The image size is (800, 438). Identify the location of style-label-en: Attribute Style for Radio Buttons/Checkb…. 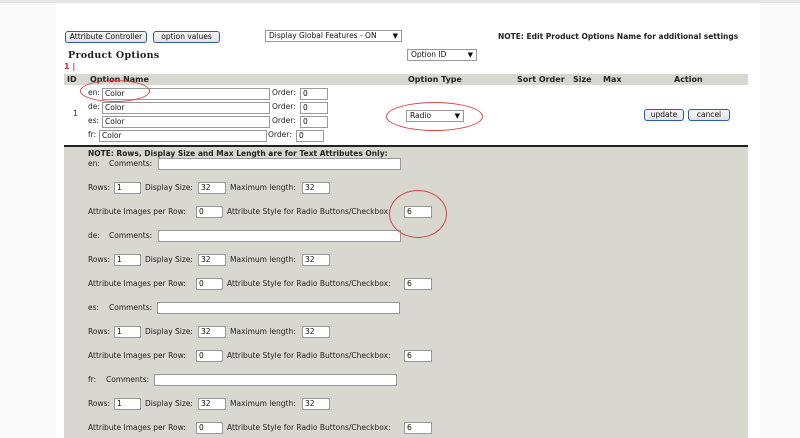
(309, 211).